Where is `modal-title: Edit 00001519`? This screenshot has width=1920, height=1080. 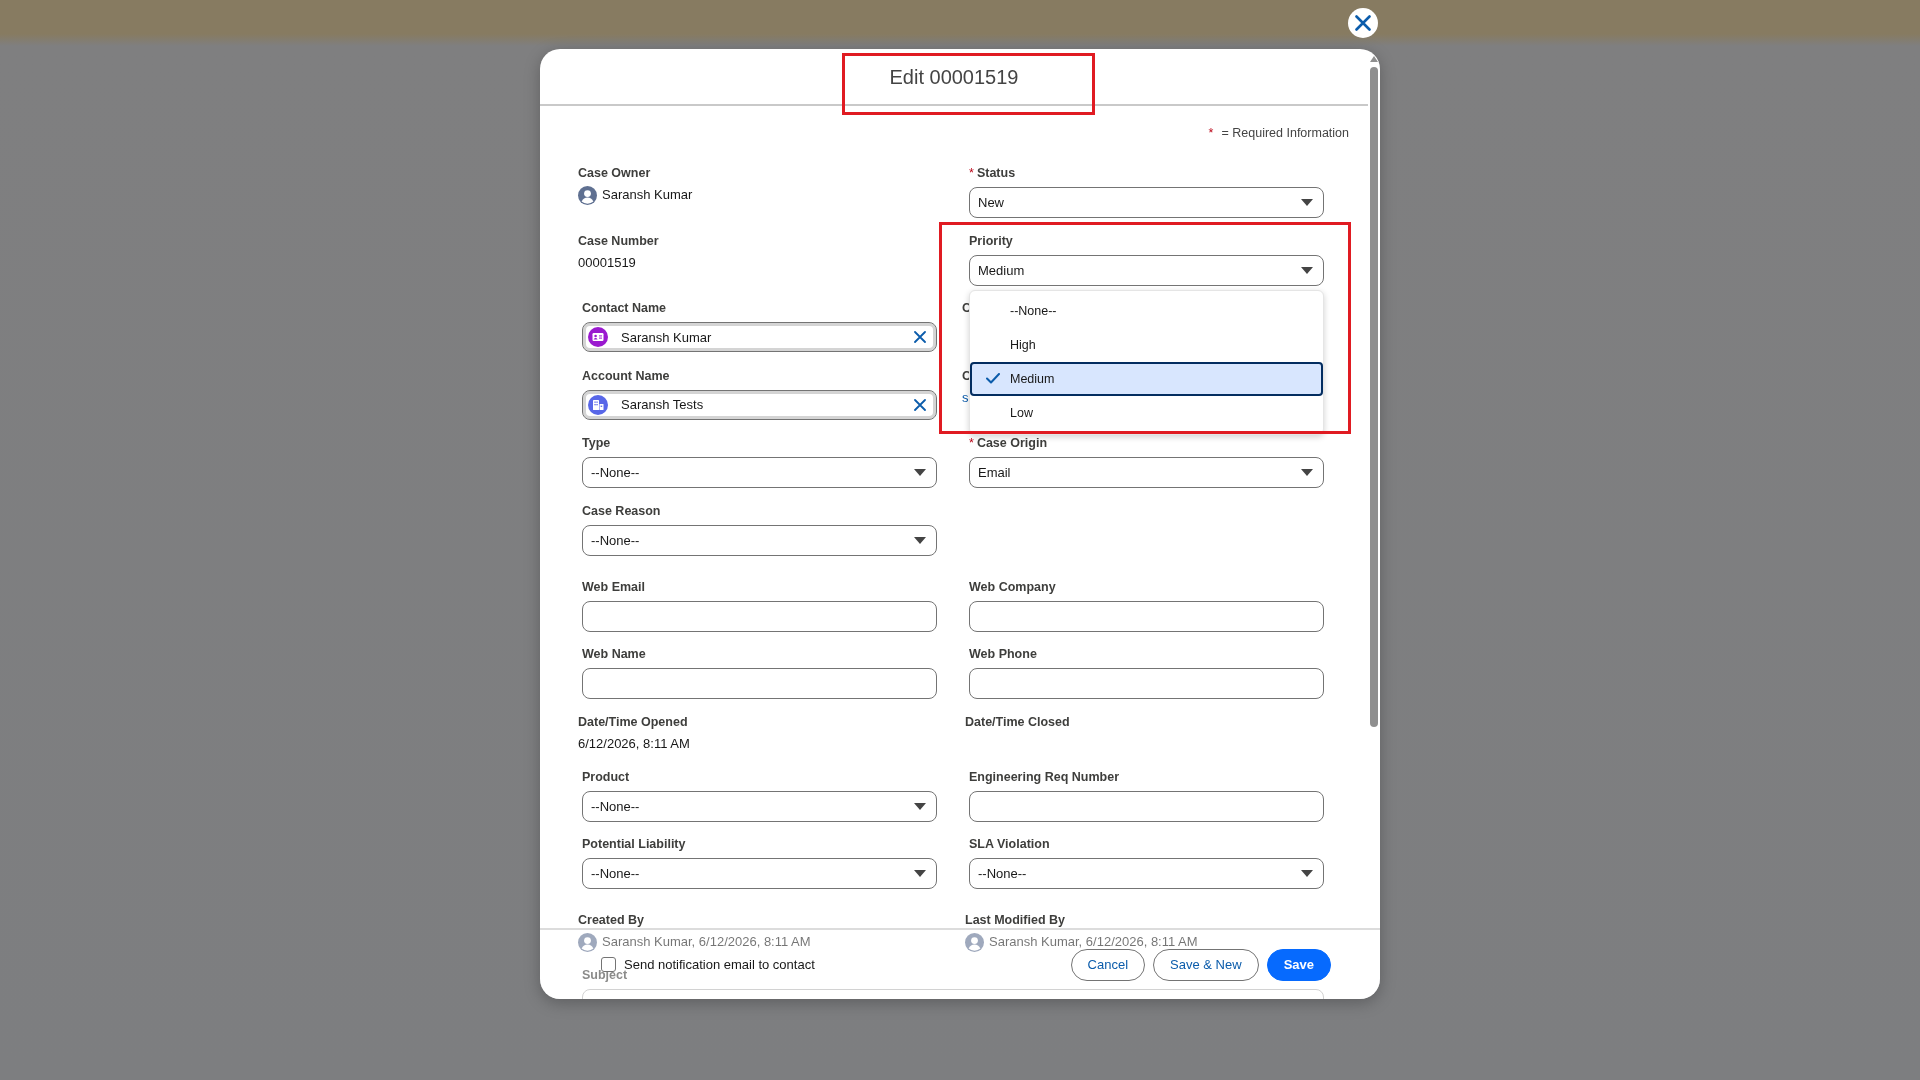 modal-title: Edit 00001519 is located at coordinates (954, 77).